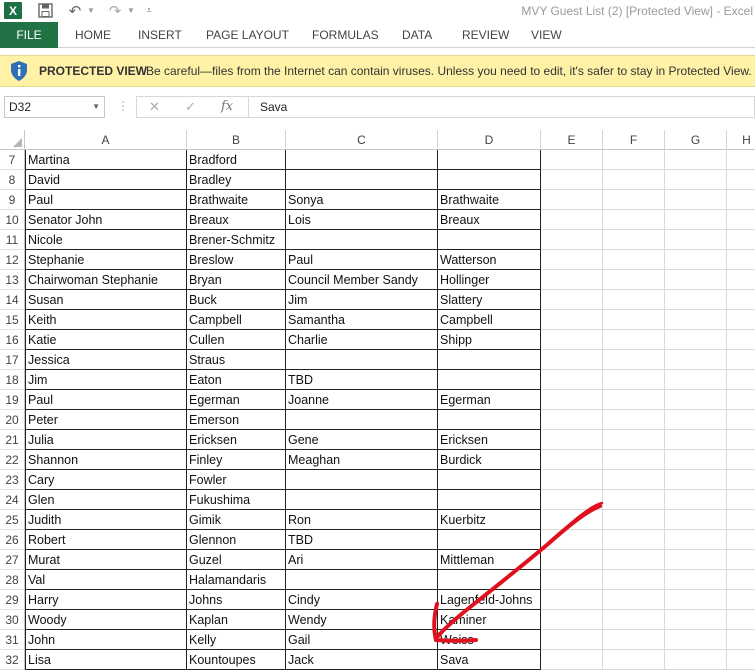 The width and height of the screenshot is (755, 670). What do you see at coordinates (572, 480) in the screenshot?
I see `cell-e23` at bounding box center [572, 480].